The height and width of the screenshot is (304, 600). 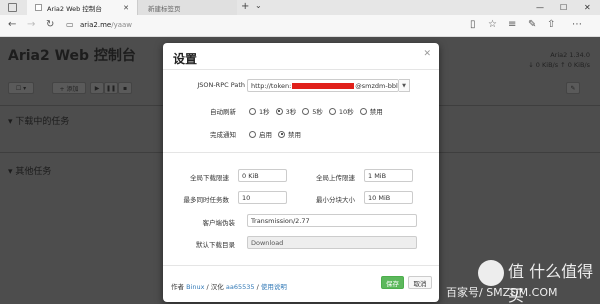 I want to click on max-tasks-input: 10, so click(x=262, y=197).